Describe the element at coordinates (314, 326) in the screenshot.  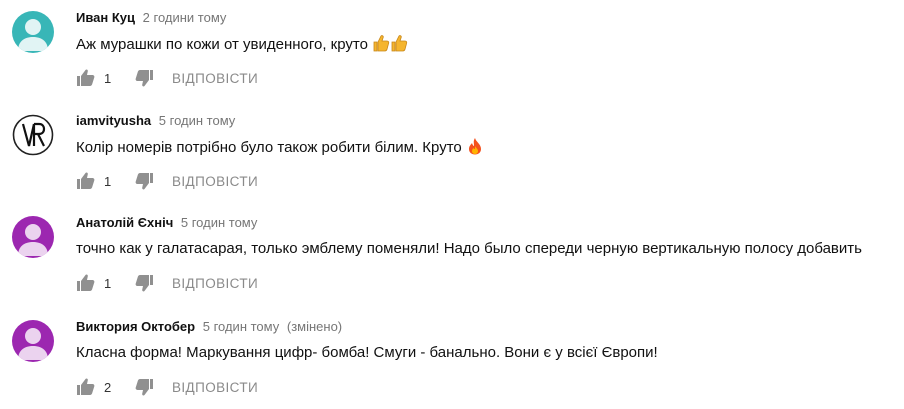
I see `edited-label: (змінено)` at that location.